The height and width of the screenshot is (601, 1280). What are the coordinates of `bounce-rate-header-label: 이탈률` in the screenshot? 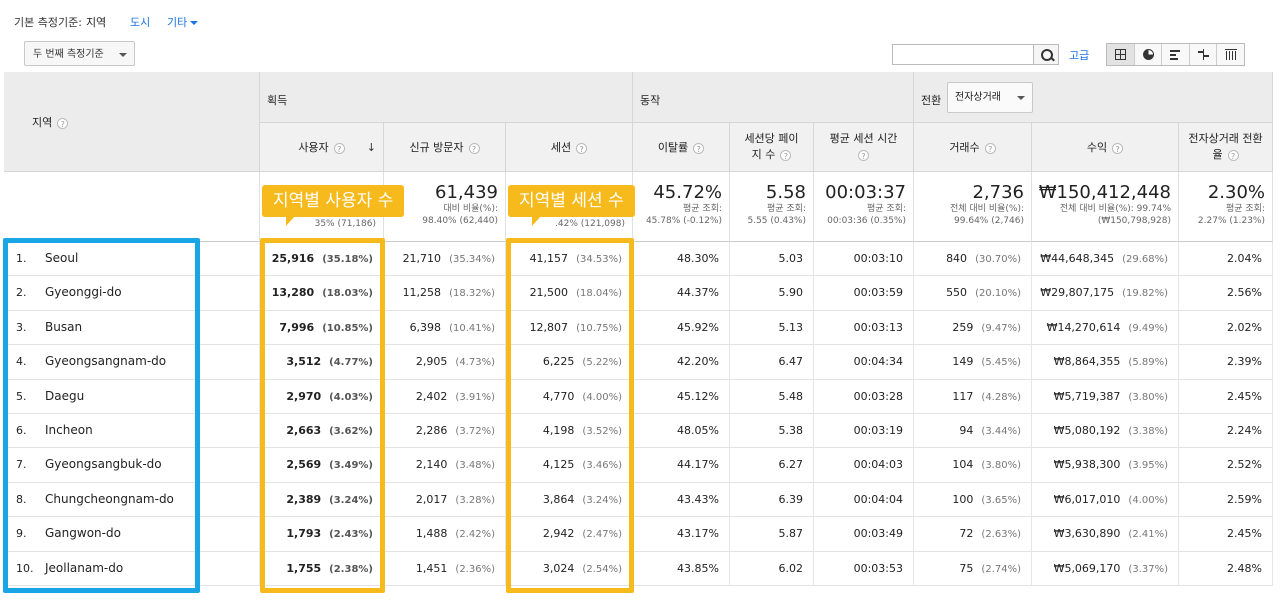 It's located at (673, 147).